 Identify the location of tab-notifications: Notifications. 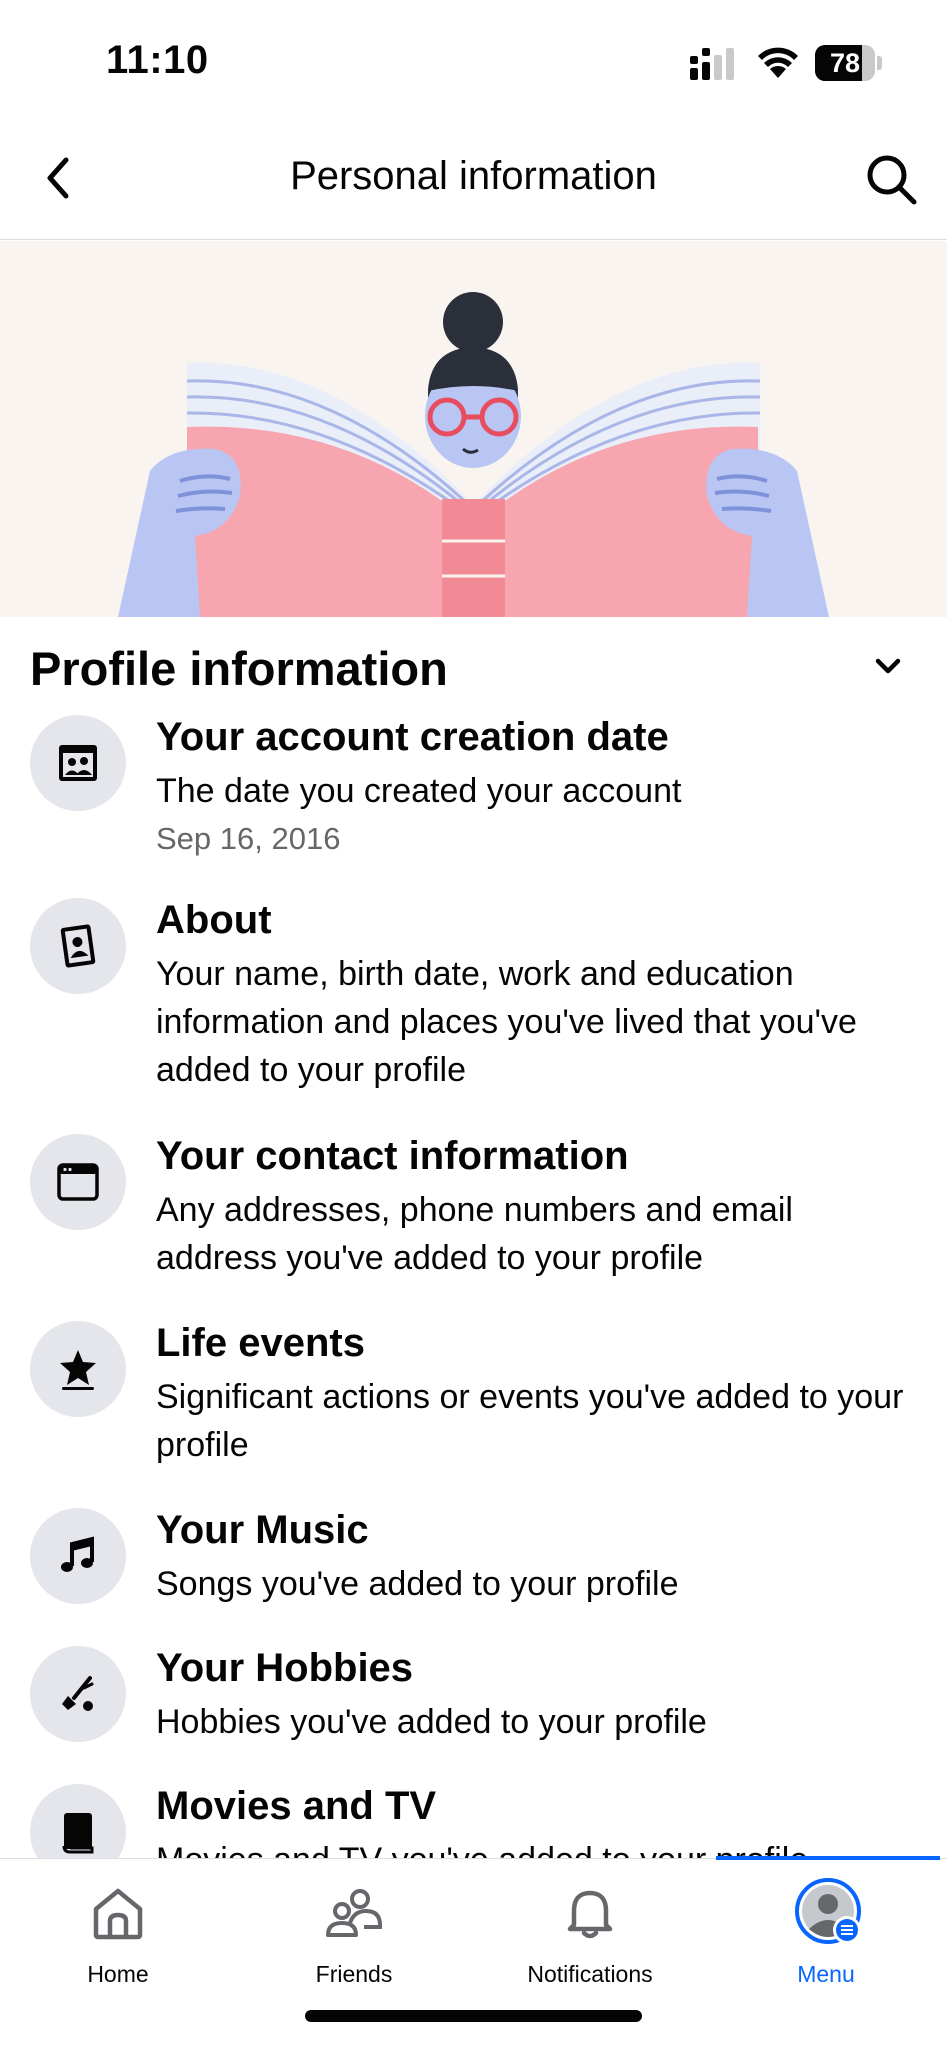
(590, 1924).